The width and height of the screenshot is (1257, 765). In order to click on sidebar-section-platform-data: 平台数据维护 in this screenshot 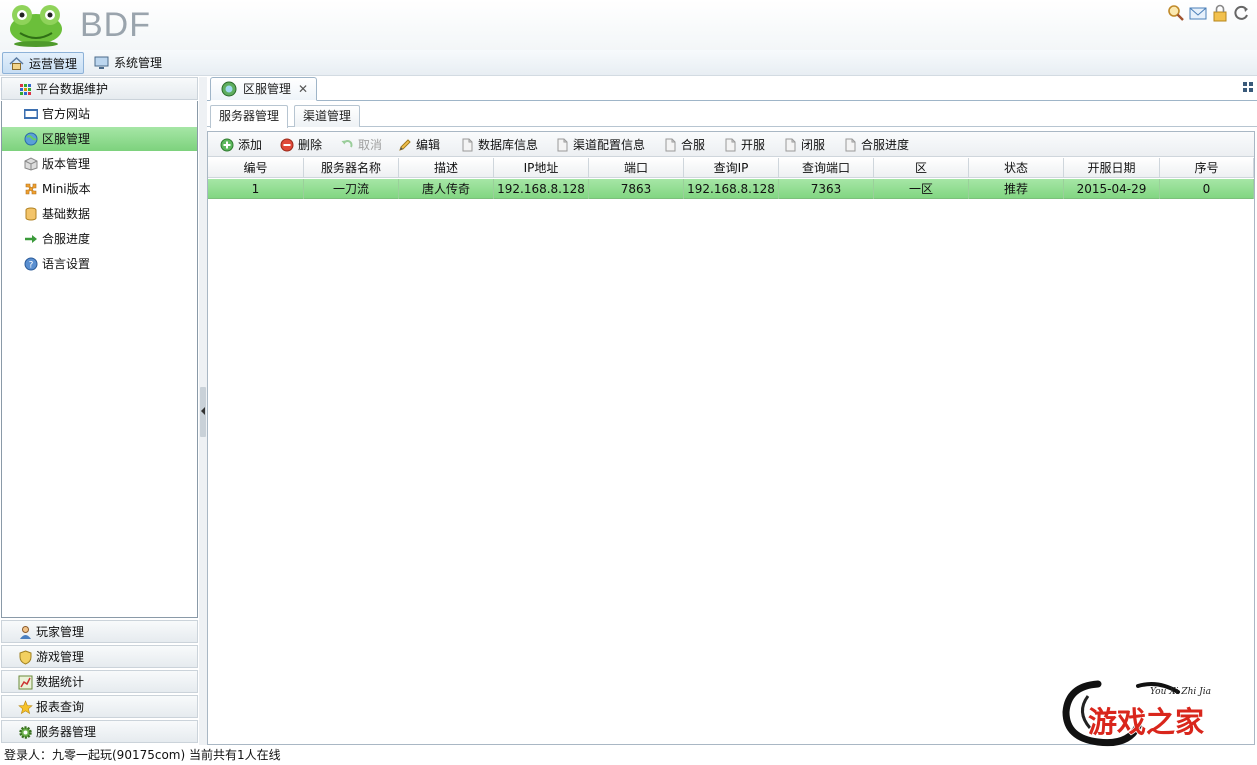, I will do `click(99, 88)`.